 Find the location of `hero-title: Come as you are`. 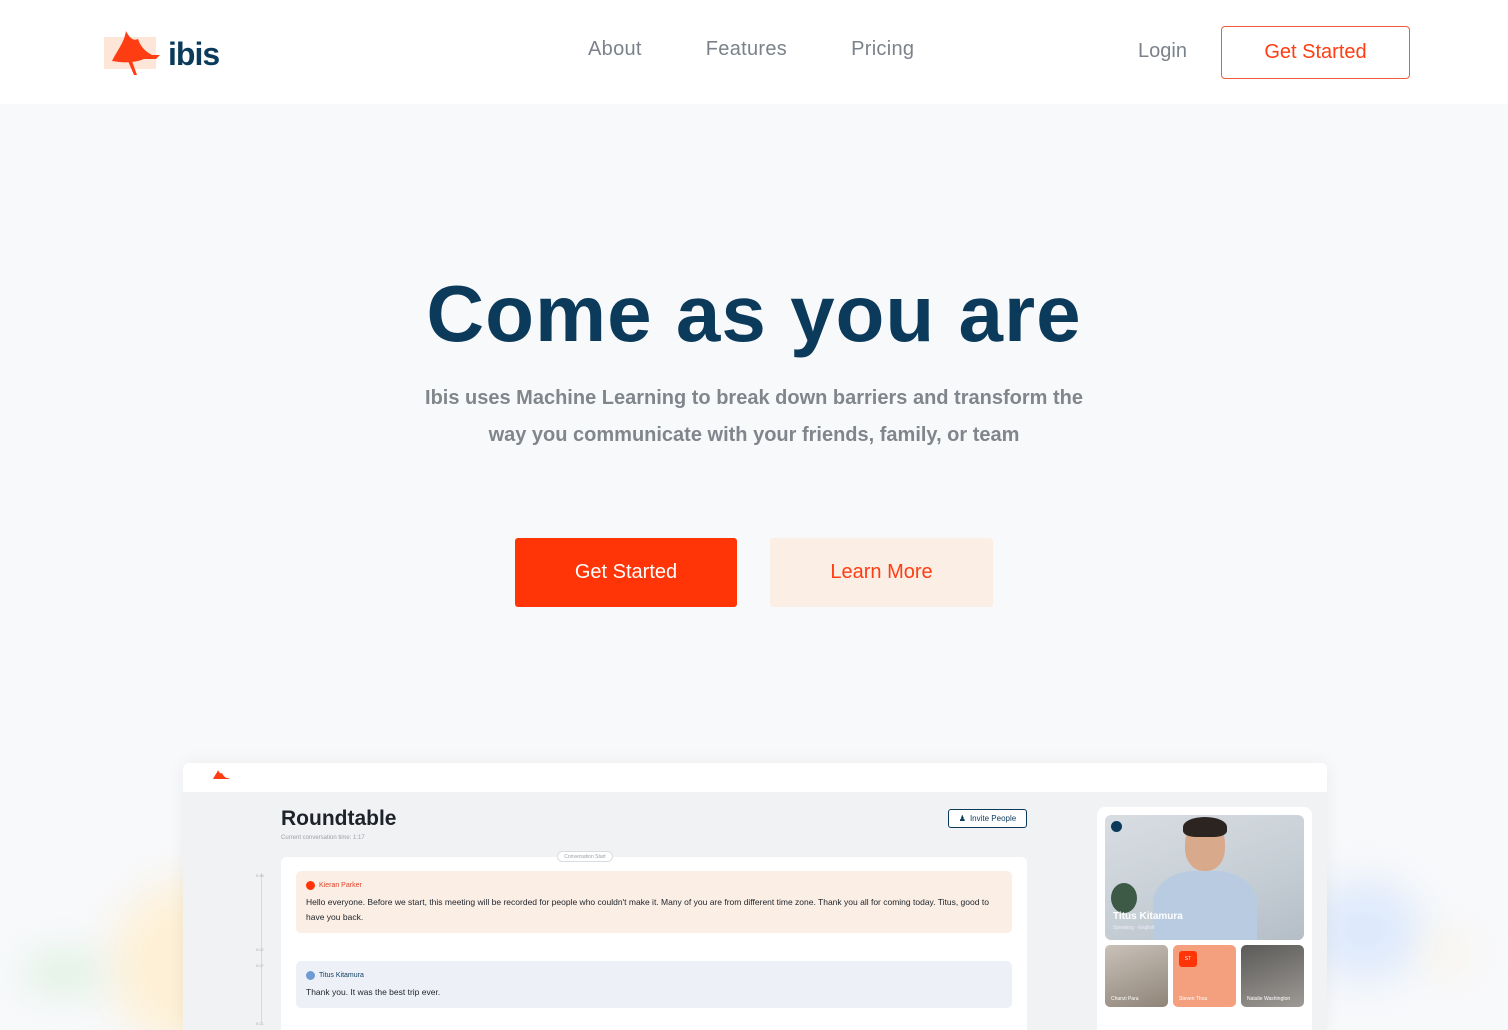

hero-title: Come as you are is located at coordinates (754, 313).